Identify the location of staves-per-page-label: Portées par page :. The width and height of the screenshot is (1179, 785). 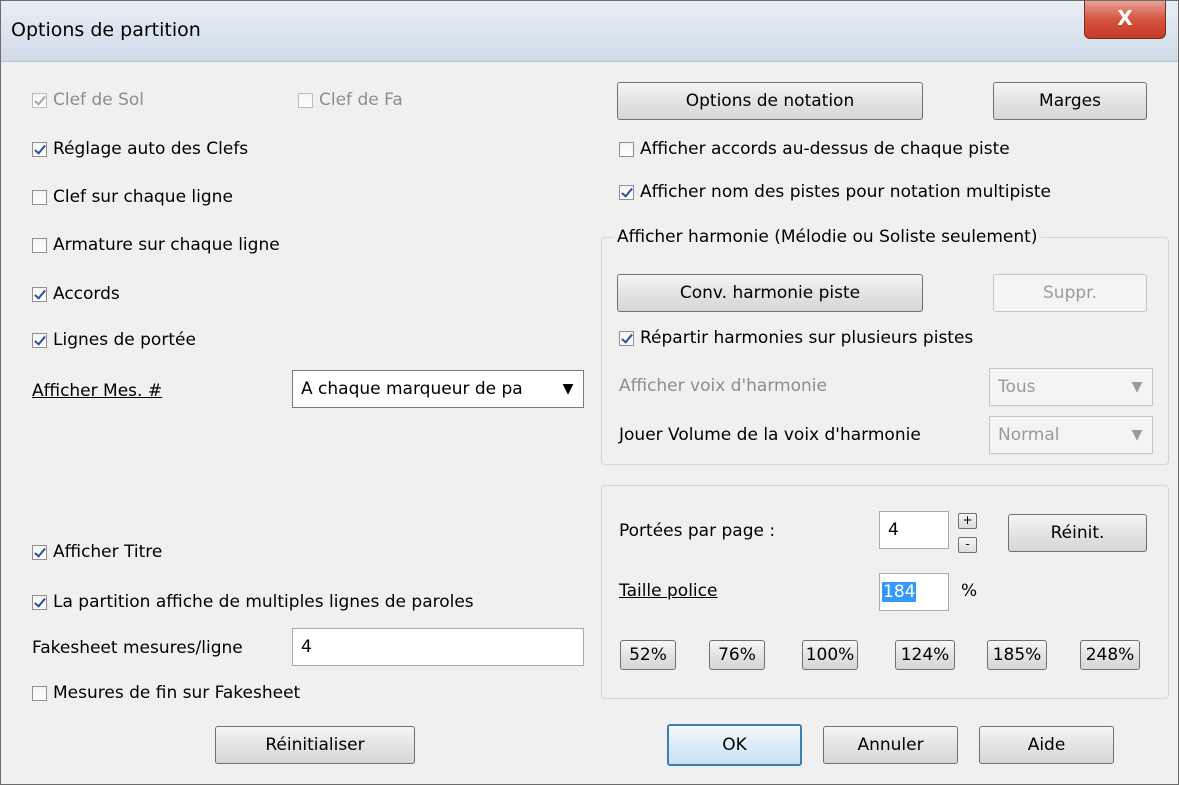
(697, 531).